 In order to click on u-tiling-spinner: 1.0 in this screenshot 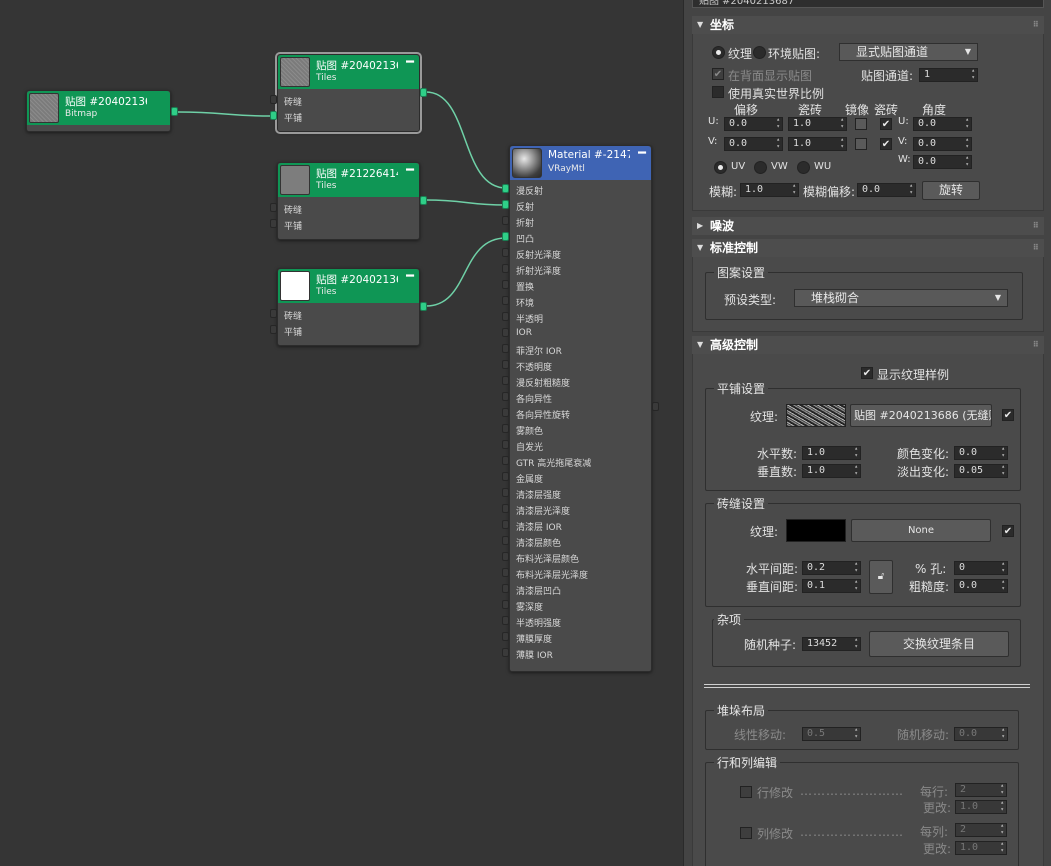, I will do `click(817, 124)`.